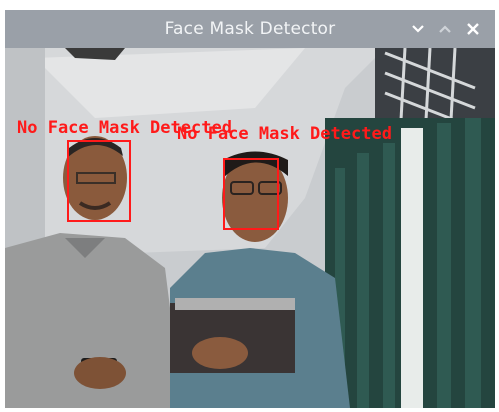 The image size is (499, 412). Describe the element at coordinates (250, 29) in the screenshot. I see `title-bar: Face Mask Detector` at that location.